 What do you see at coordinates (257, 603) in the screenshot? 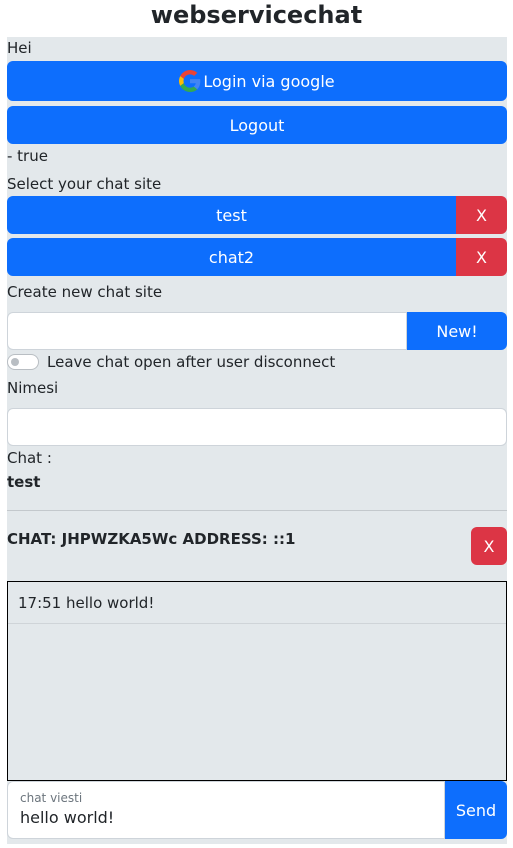
I see `message-item: 17:51 hello world!` at bounding box center [257, 603].